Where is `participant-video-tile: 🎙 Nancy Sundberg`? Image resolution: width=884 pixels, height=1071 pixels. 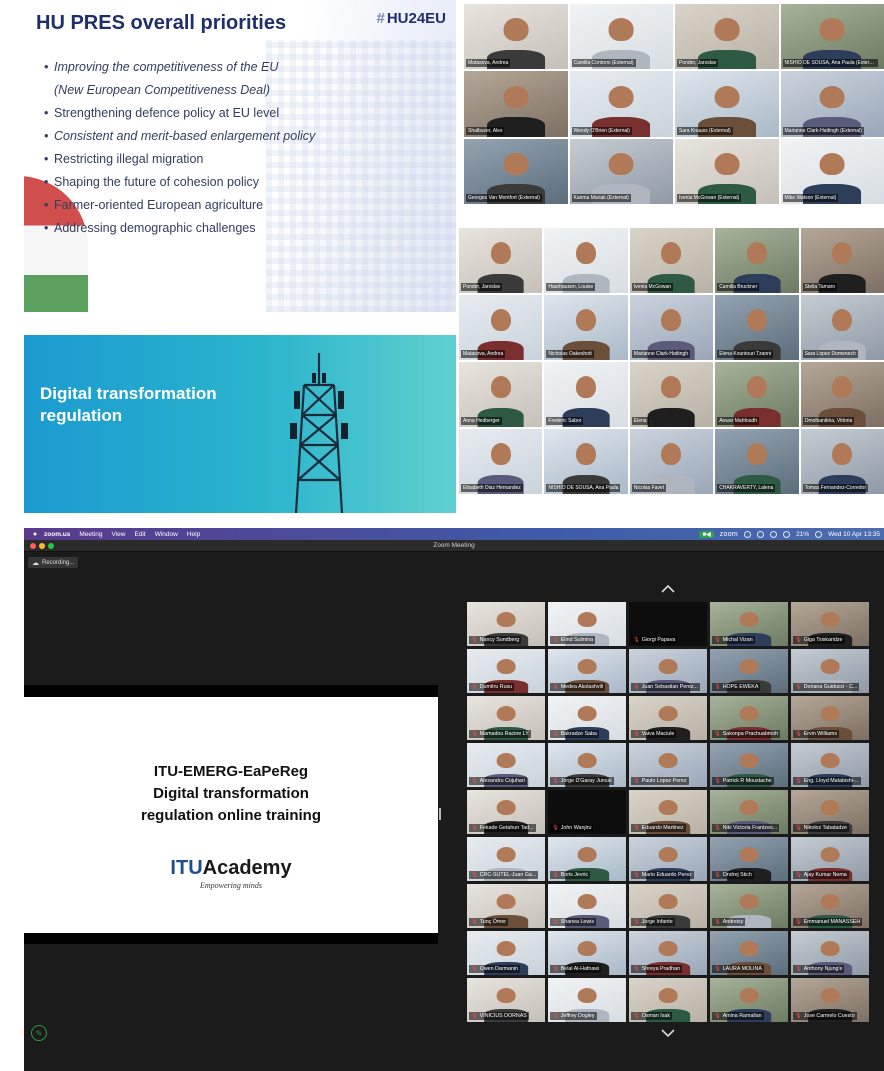
participant-video-tile: 🎙 Nancy Sundberg is located at coordinates (506, 624).